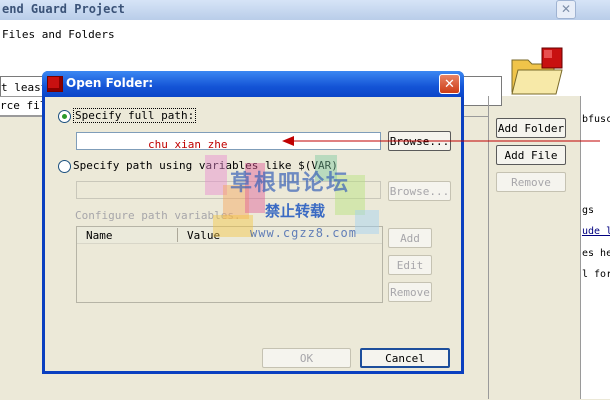  Describe the element at coordinates (290, 183) in the screenshot. I see `watermark-title: 草根吧论坛` at that location.